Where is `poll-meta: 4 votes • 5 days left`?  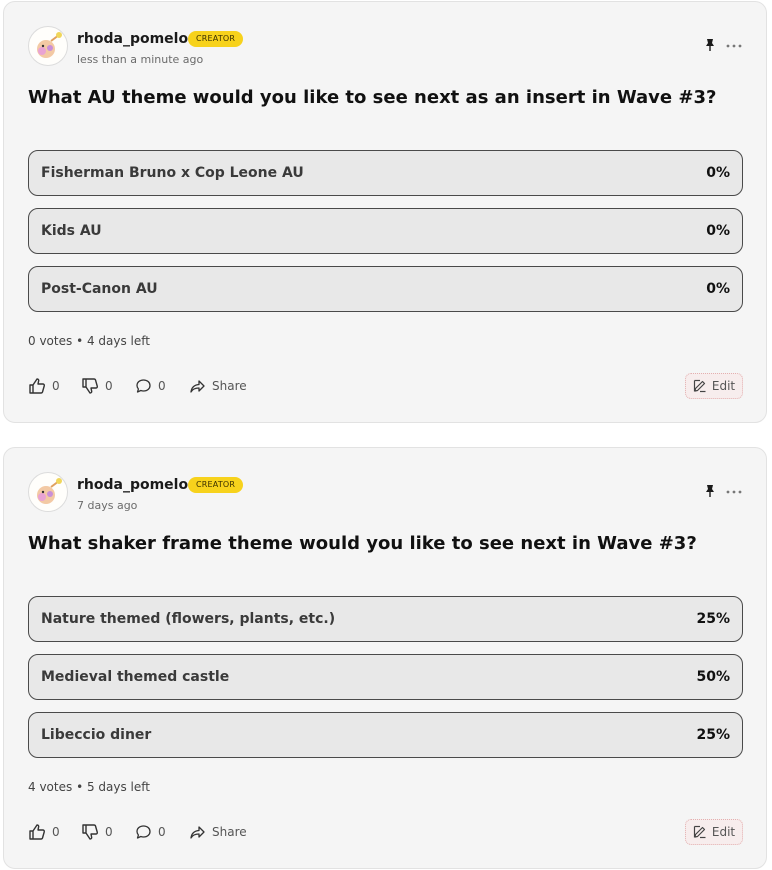 poll-meta: 4 votes • 5 days left is located at coordinates (89, 787).